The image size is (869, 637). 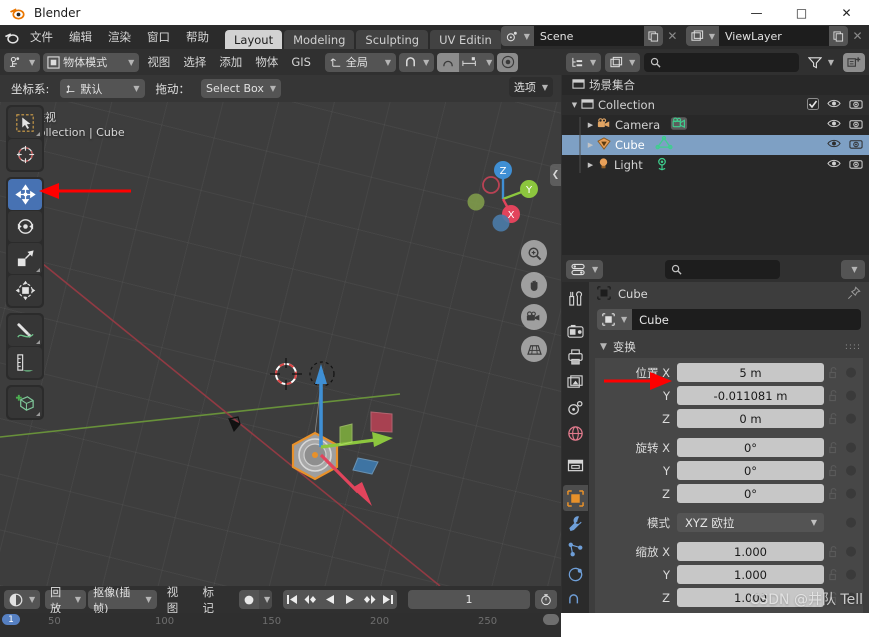 I want to click on shading-toggle, so click(x=508, y=62).